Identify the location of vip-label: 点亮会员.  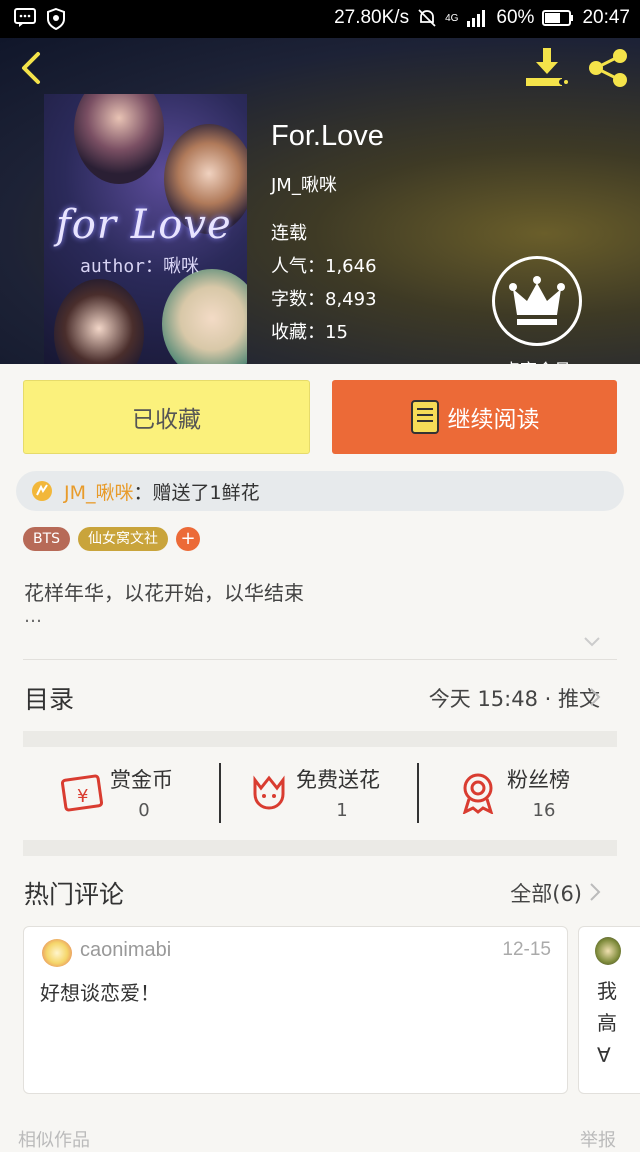
(537, 360).